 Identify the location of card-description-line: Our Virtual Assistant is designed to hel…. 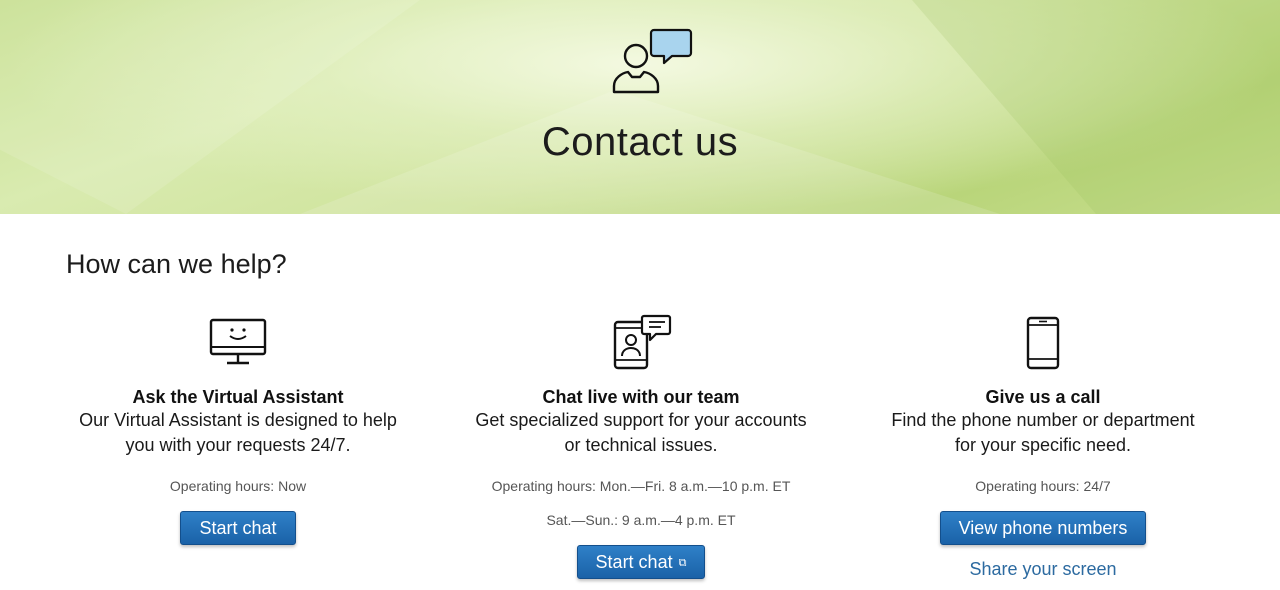
(238, 420).